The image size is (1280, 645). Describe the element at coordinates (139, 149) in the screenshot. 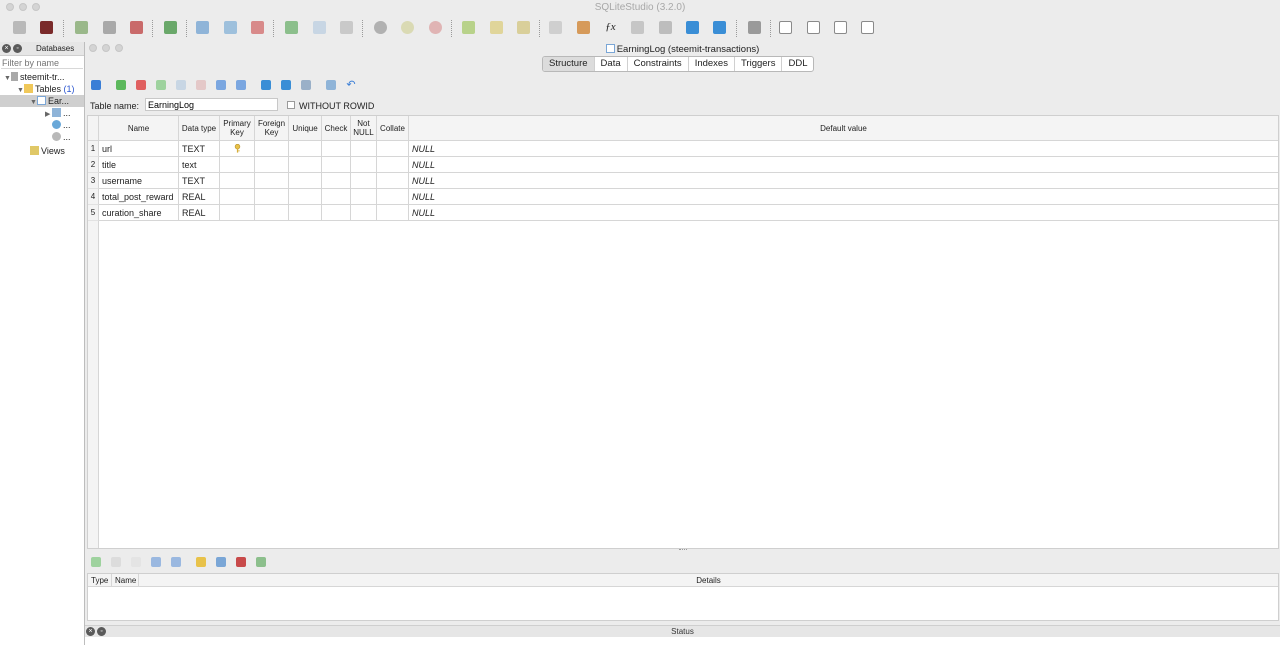

I see `table-row-name: url` at that location.